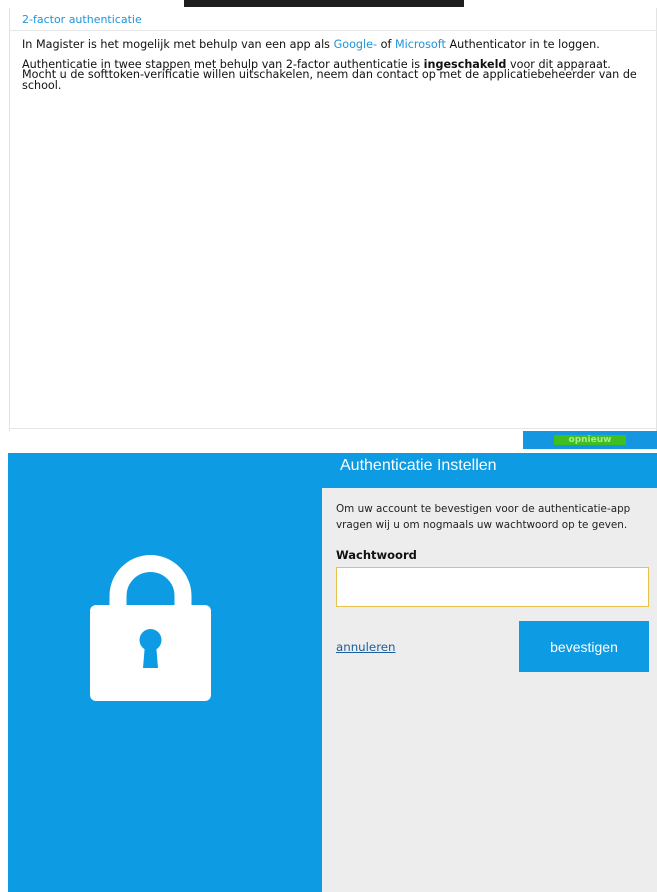  What do you see at coordinates (82, 19) in the screenshot?
I see `panel-title: 2-factor authenticatie` at bounding box center [82, 19].